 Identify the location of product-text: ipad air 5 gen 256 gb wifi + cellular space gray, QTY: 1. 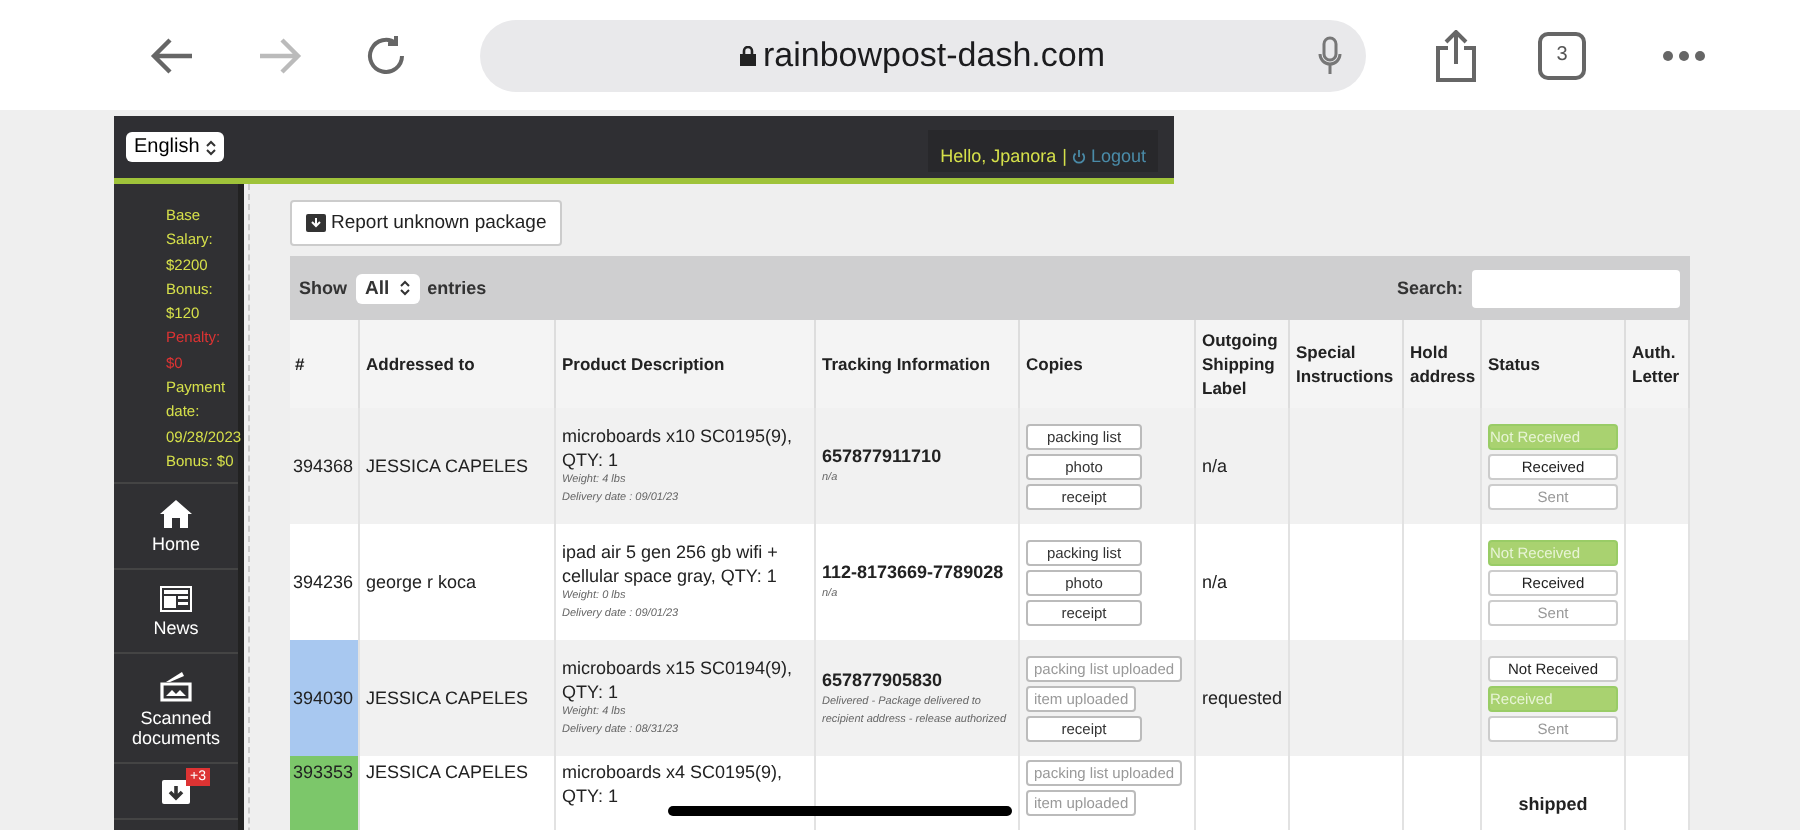
(671, 563).